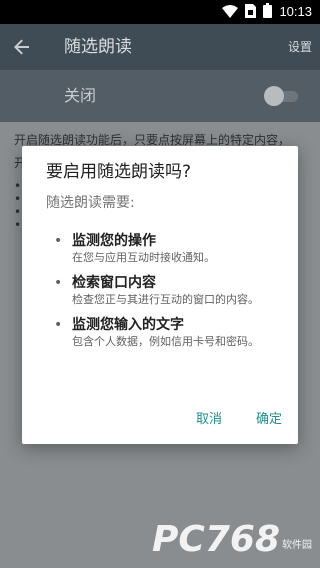 The width and height of the screenshot is (320, 568). Describe the element at coordinates (114, 283) in the screenshot. I see `permission-title: 检索窗口内容` at that location.